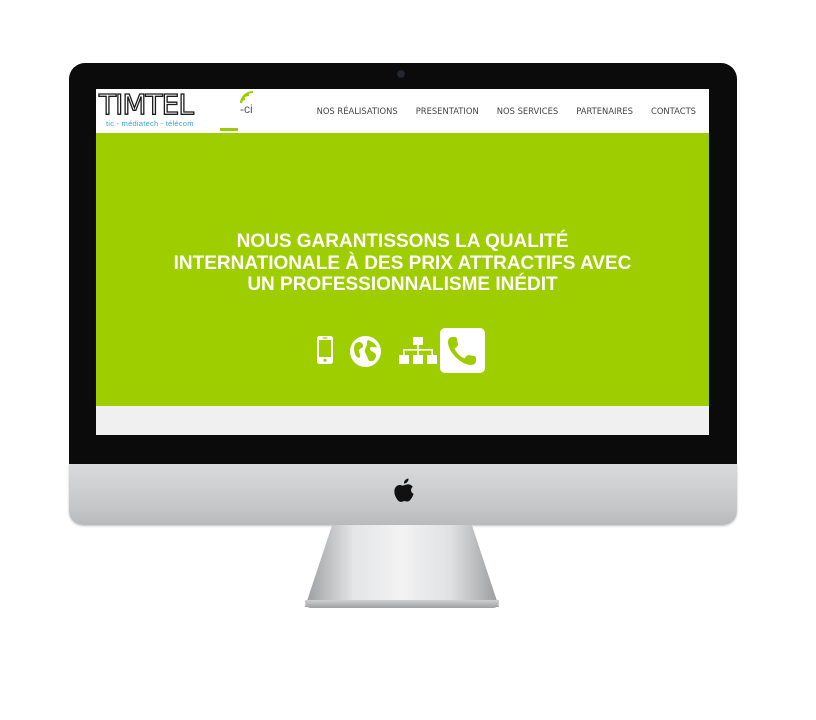 Image resolution: width=816 pixels, height=720 pixels. What do you see at coordinates (150, 123) in the screenshot?
I see `logo-tagline: tic - médiatech - télécom` at bounding box center [150, 123].